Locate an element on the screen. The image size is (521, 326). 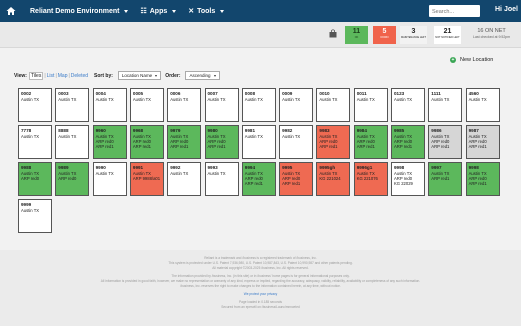
not-notified-count: 21 is located at coordinates (447, 31).